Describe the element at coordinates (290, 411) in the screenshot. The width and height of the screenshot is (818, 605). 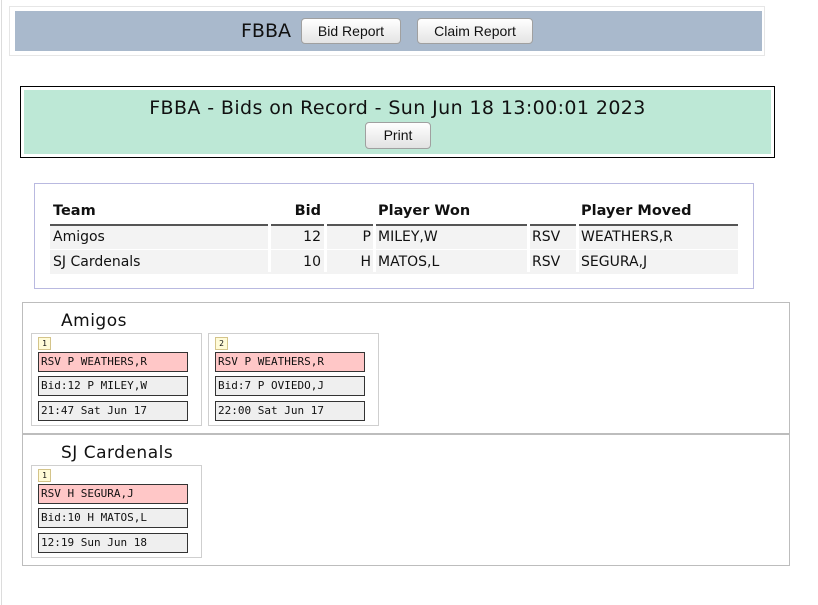
I see `timestamp-line: 22:00 Sat Jun 17` at that location.